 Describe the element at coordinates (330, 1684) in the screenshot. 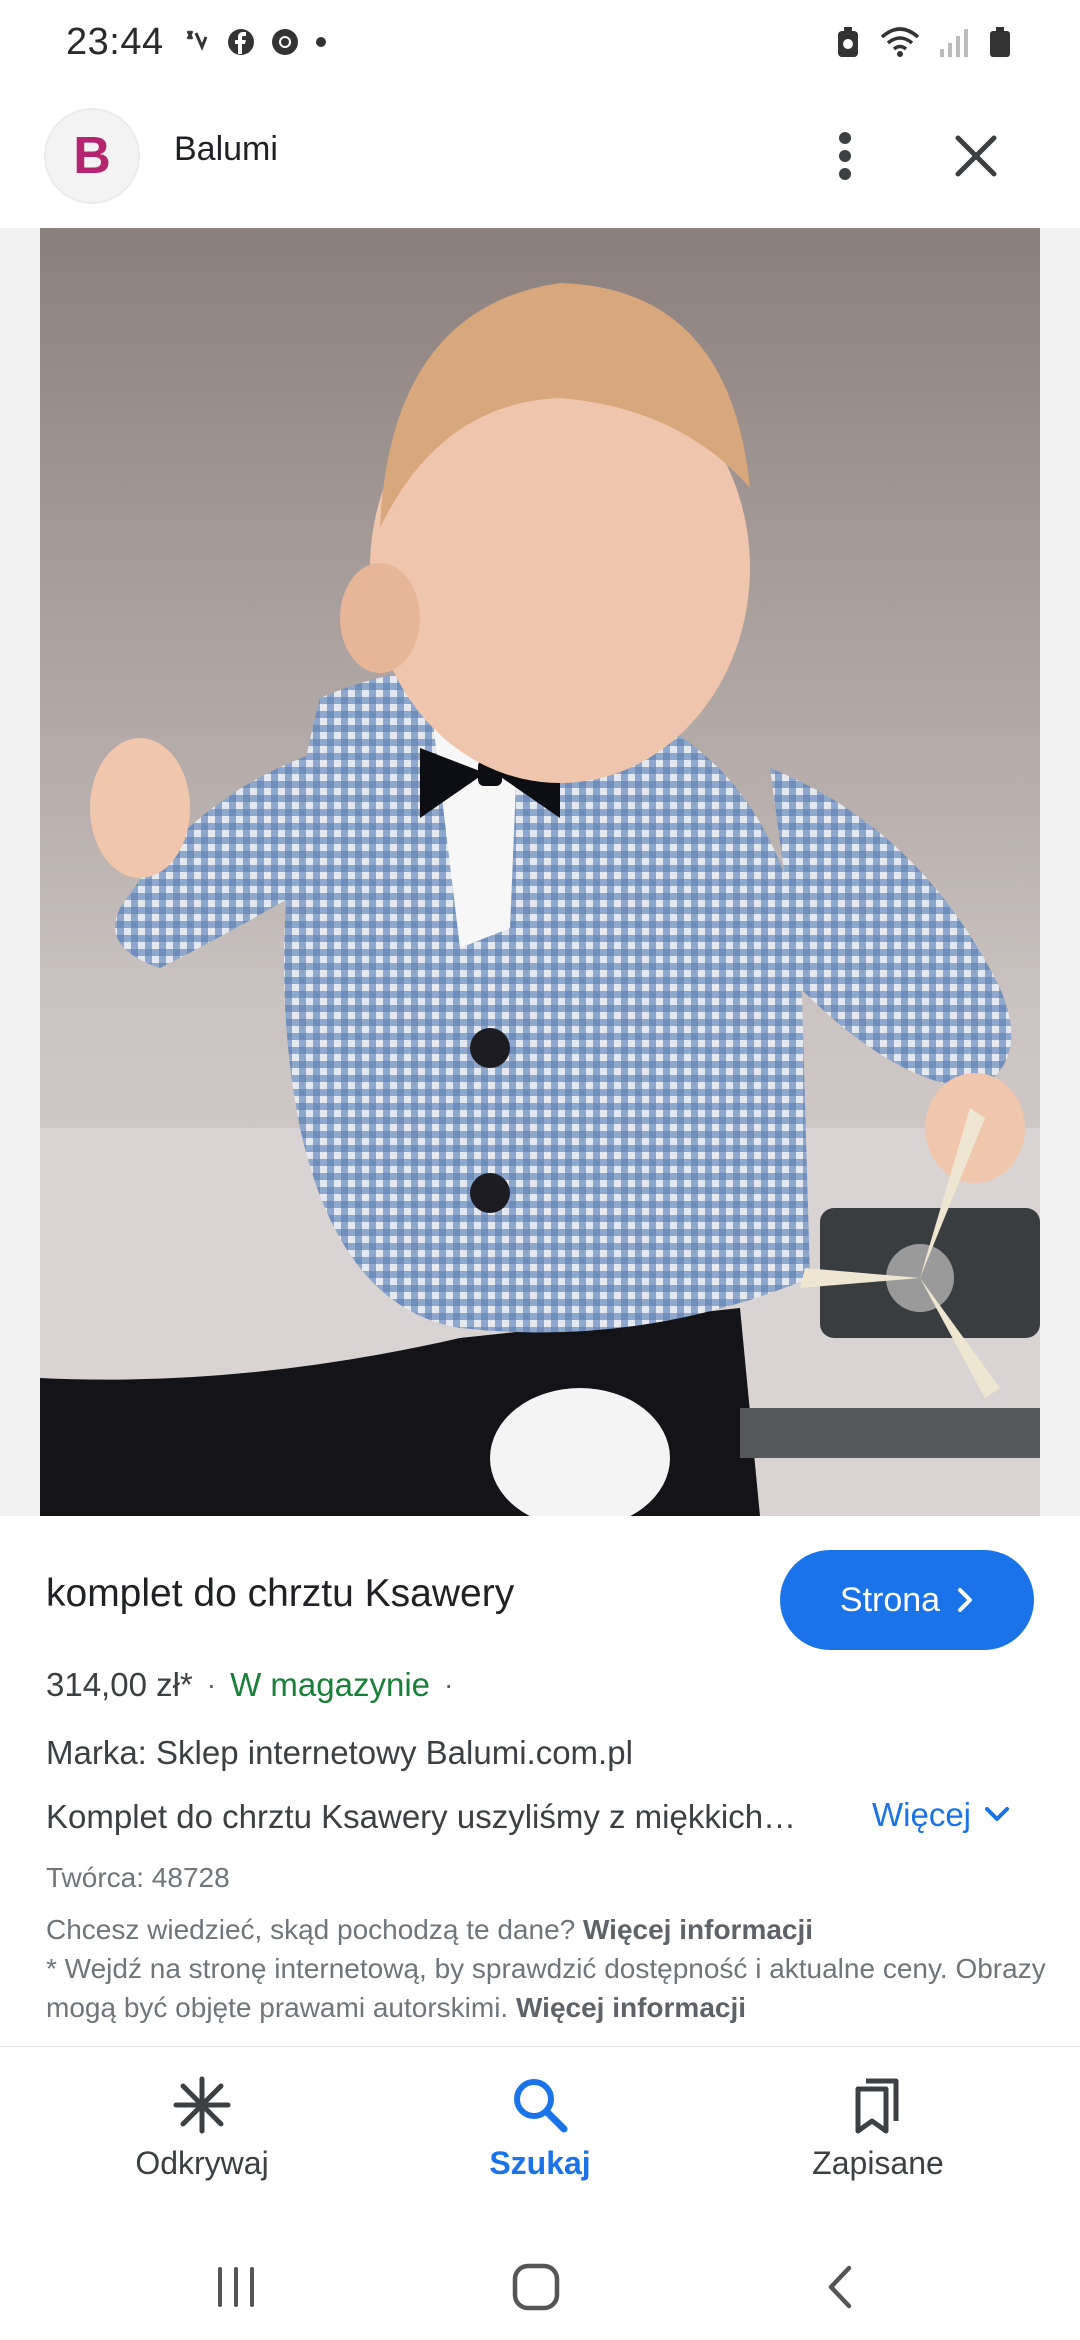

I see `stock-status: W magazynie` at that location.